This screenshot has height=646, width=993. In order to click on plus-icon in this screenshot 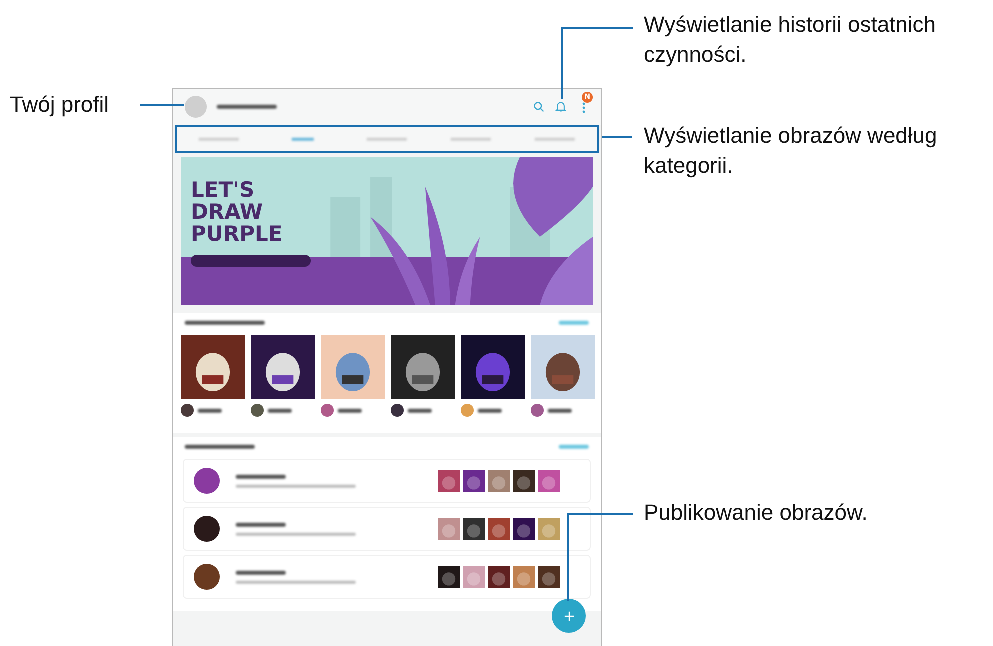, I will do `click(569, 616)`.